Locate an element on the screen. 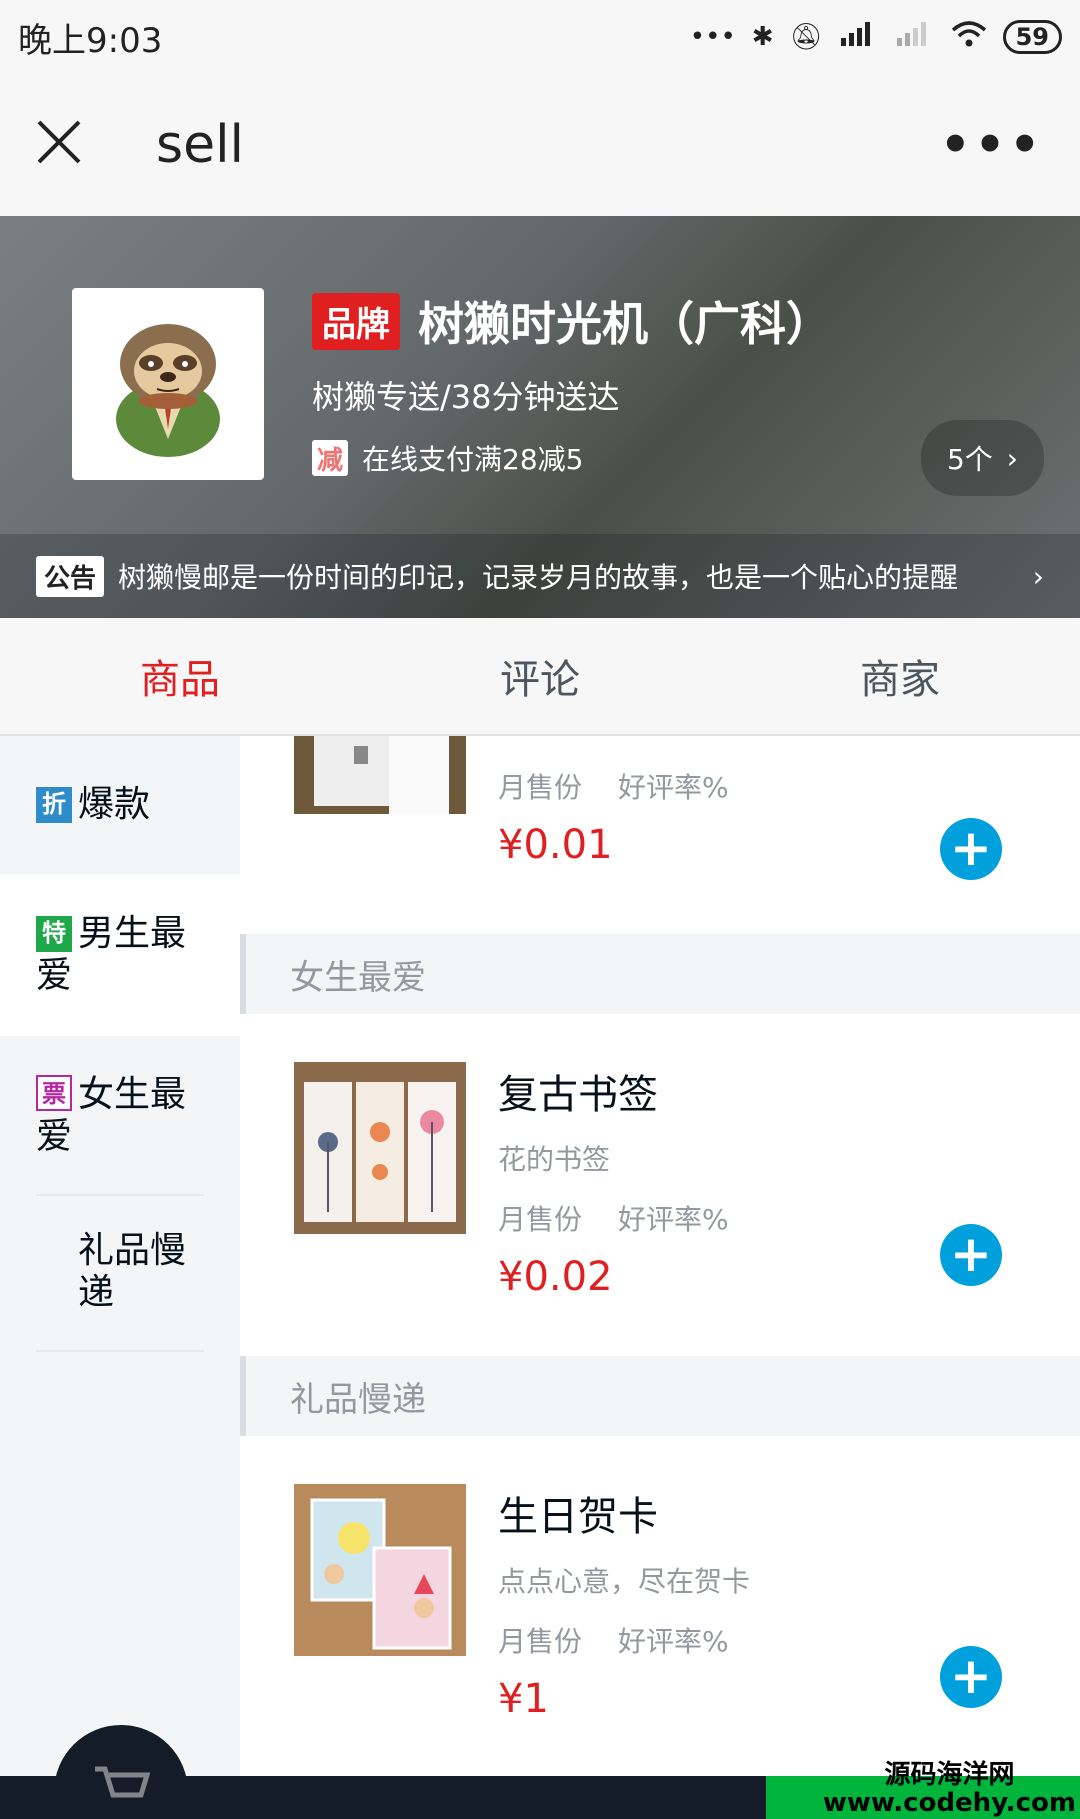 This screenshot has height=1819, width=1080. menu-item-label: 礼品慢递 is located at coordinates (132, 1271).